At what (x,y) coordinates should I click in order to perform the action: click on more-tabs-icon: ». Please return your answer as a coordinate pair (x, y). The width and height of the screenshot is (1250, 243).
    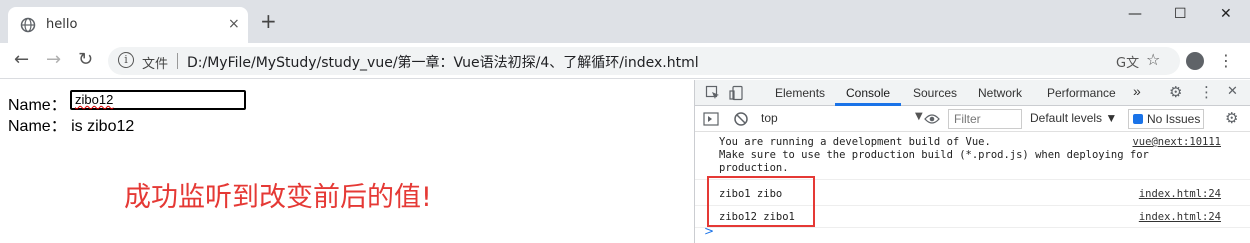
    Looking at the image, I should click on (1137, 91).